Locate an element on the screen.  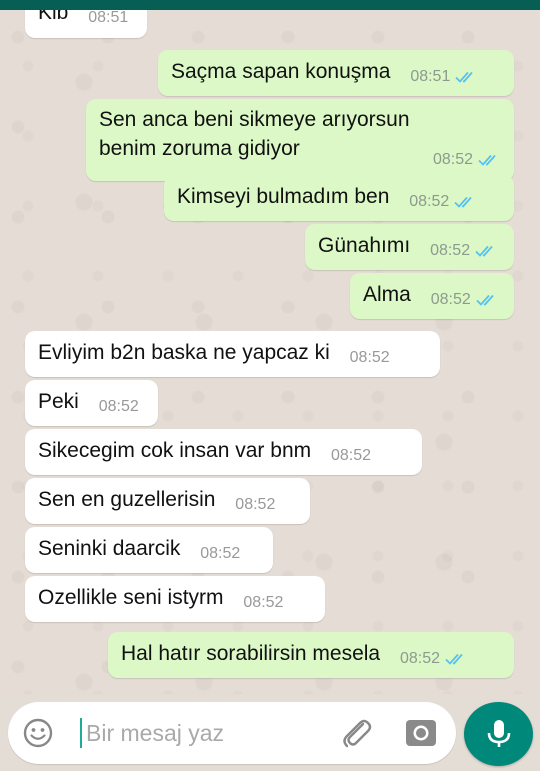
message-bubble-incoming: Evliyim b2n baska ne yapcaz ki 08:52 is located at coordinates (232, 354).